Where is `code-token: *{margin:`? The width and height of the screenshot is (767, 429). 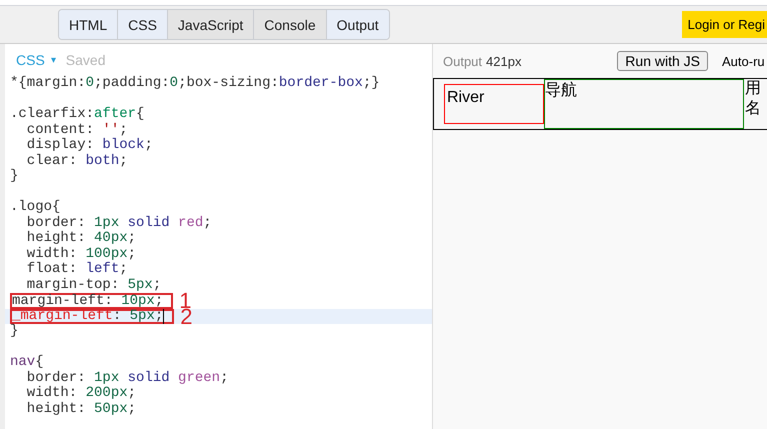
code-token: *{margin: is located at coordinates (48, 84).